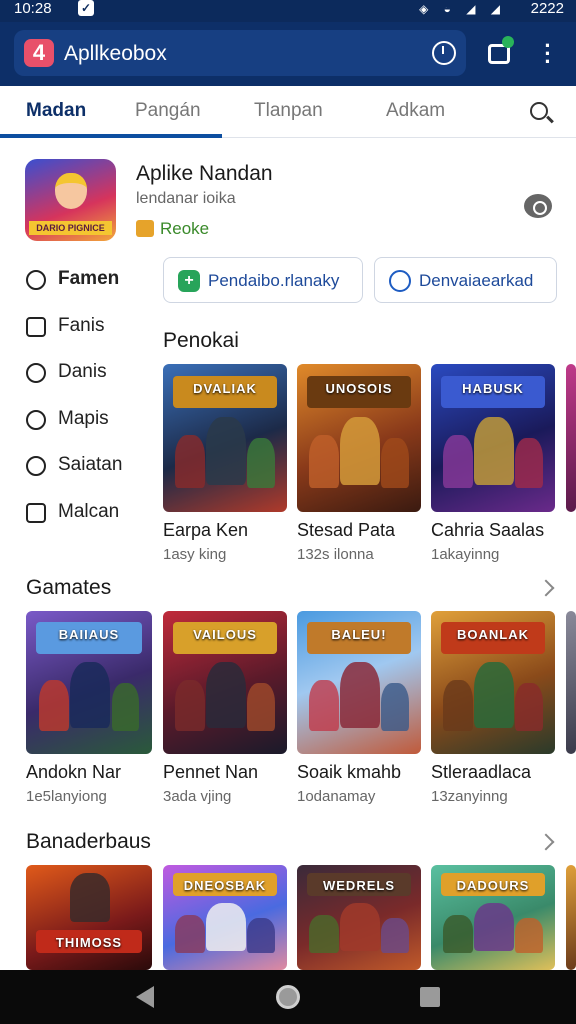  What do you see at coordinates (91, 467) in the screenshot?
I see `side-item-saiatan: Saiatan` at bounding box center [91, 467].